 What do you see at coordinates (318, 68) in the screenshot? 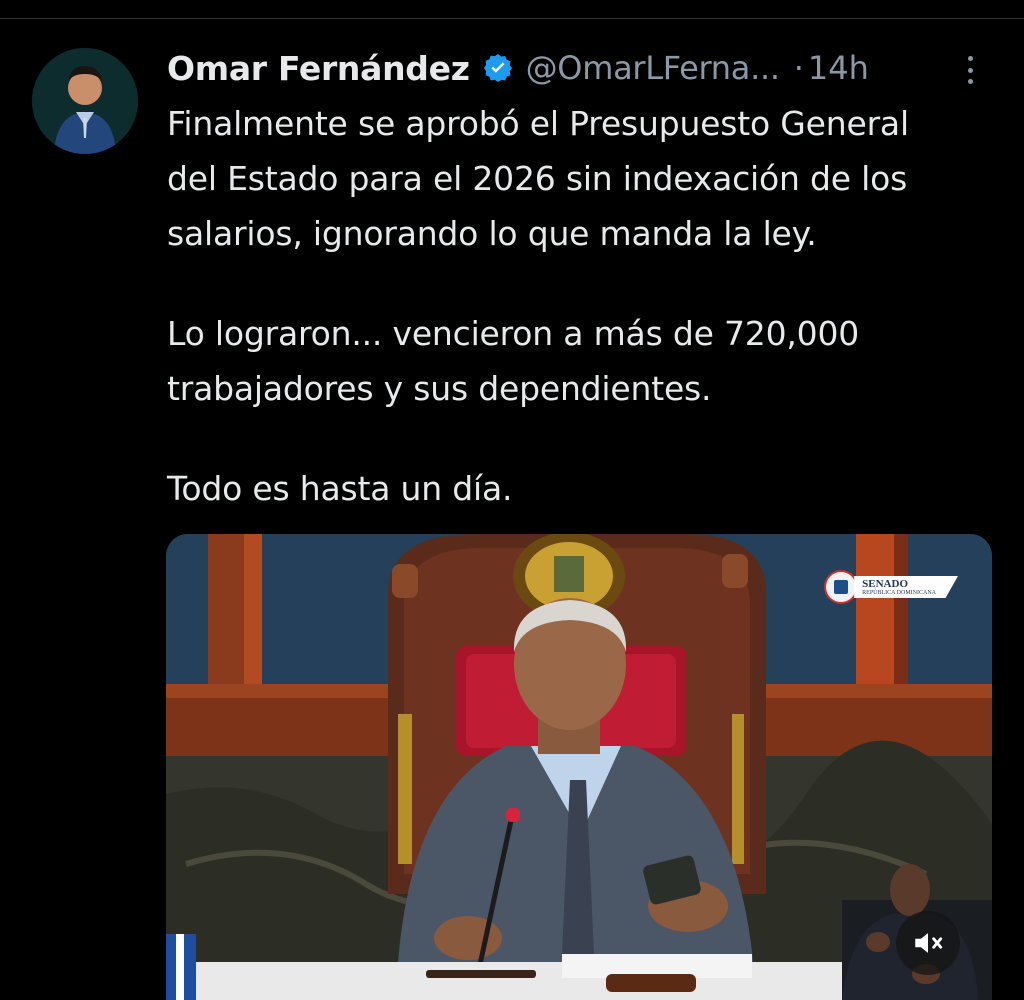
I see `author-name: Omar Fernández` at bounding box center [318, 68].